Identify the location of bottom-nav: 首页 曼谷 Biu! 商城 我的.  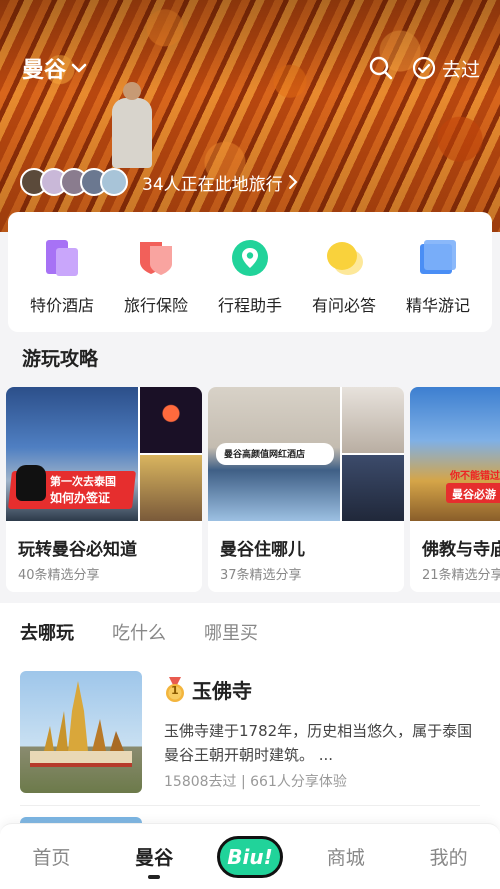
(250, 856).